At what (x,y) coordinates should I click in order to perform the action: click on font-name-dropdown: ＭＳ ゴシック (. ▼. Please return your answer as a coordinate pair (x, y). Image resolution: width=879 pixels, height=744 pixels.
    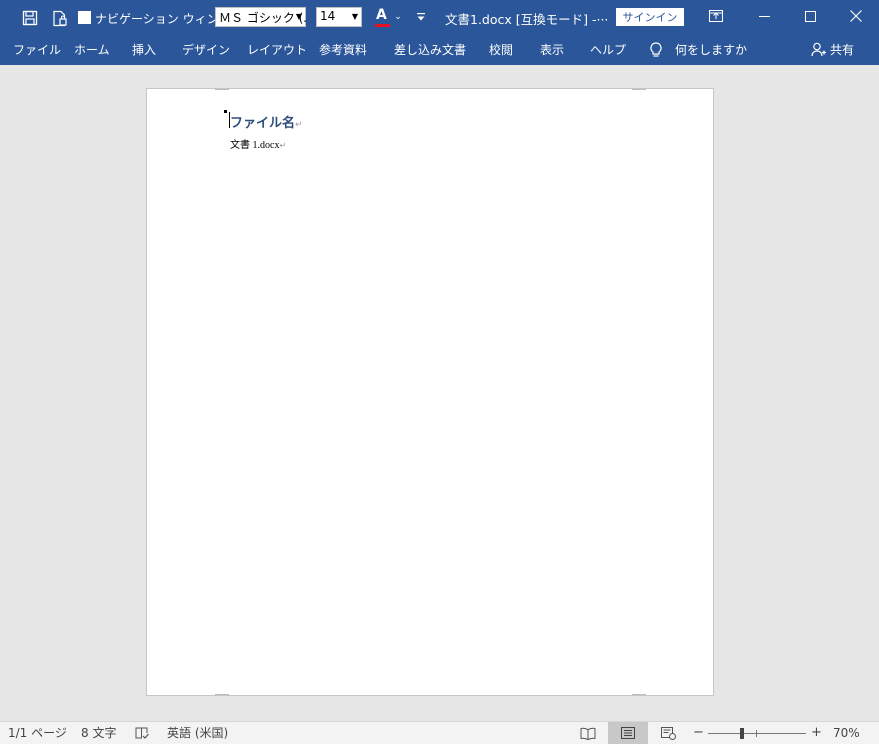
    Looking at the image, I should click on (261, 17).